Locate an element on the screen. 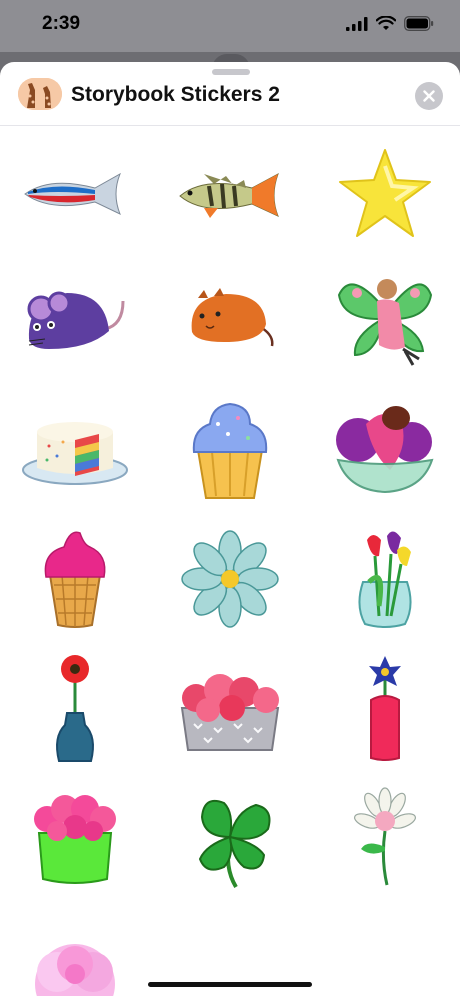 The height and width of the screenshot is (996, 460). page-title: Storybook Stickers 2 is located at coordinates (175, 94).